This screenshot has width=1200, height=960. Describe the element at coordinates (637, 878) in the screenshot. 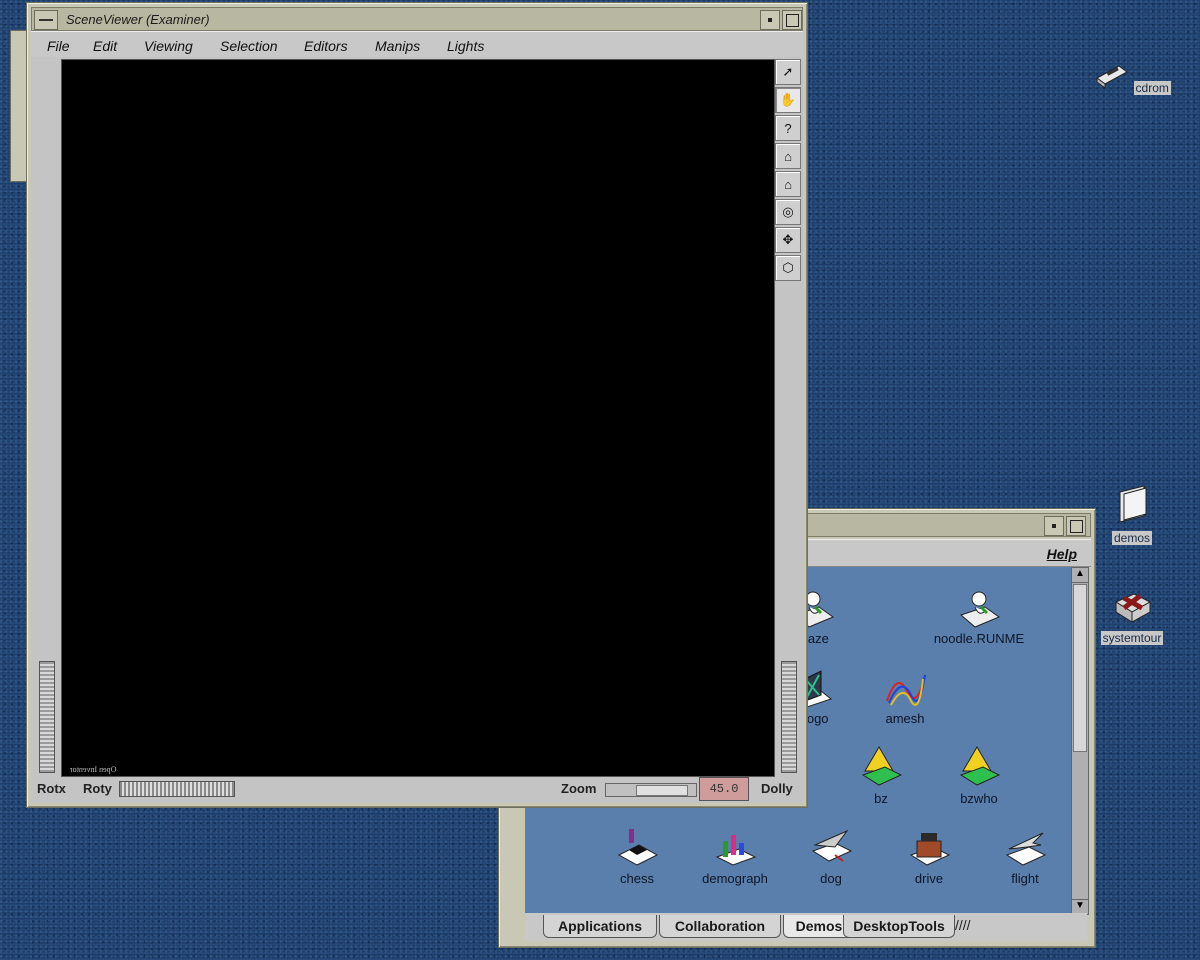

I see `item-label: chess` at that location.